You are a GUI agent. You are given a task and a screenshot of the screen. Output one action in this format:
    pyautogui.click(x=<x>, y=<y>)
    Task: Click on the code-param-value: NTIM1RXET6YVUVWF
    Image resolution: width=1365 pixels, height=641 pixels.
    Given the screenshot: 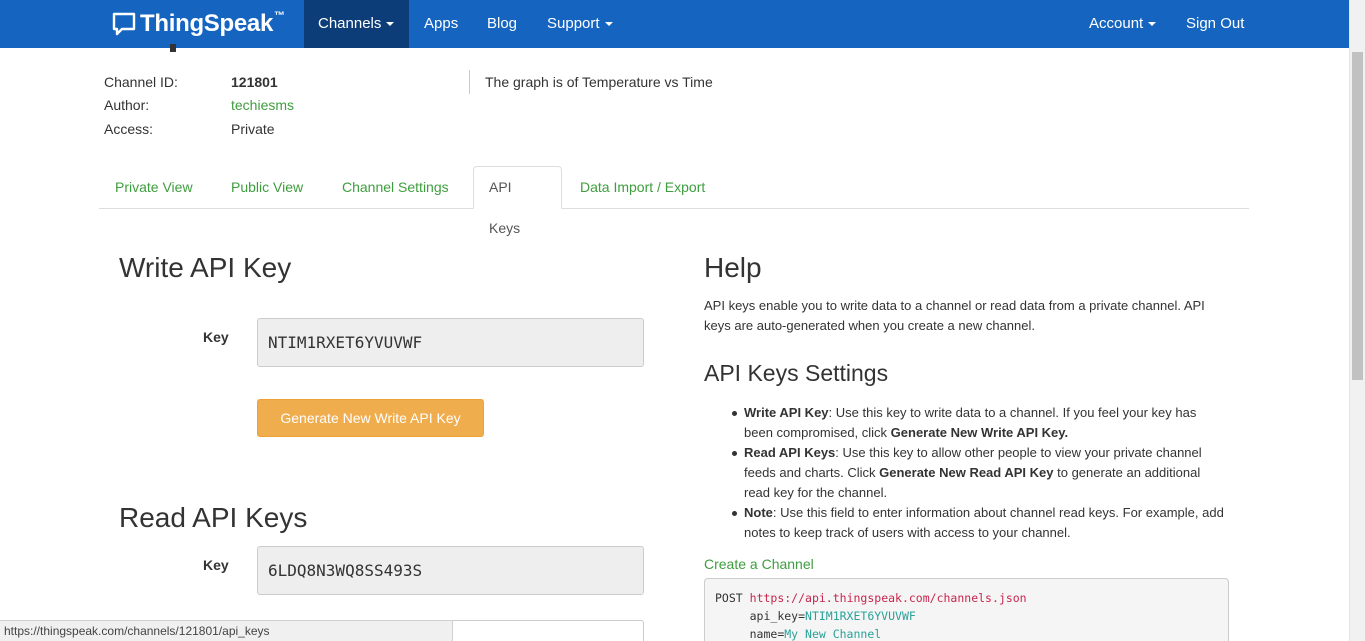 What is the action you would take?
    pyautogui.click(x=860, y=616)
    